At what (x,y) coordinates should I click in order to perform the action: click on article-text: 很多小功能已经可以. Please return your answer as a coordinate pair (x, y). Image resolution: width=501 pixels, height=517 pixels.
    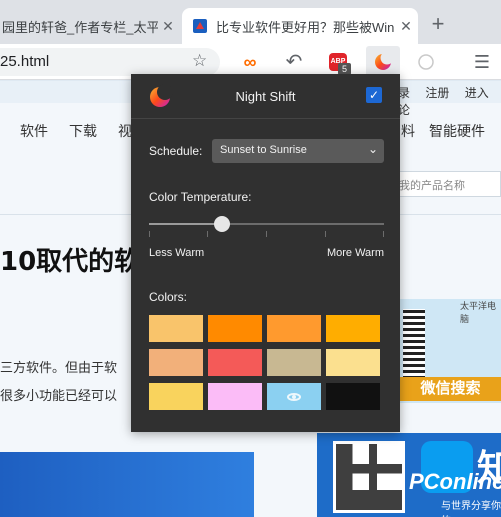
    Looking at the image, I should click on (59, 395).